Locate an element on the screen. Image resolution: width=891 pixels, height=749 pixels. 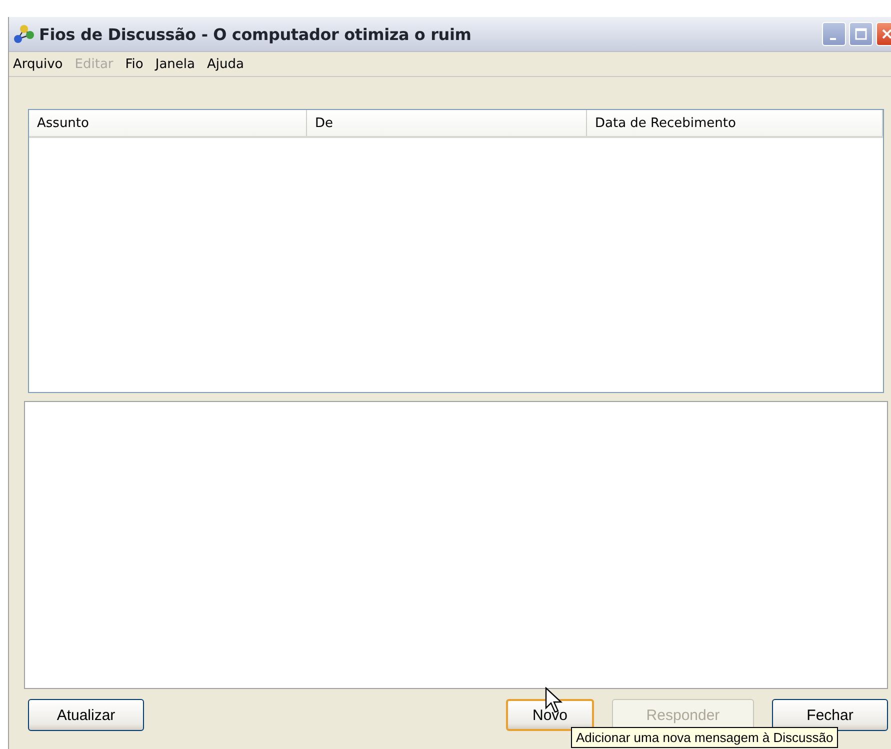
maximize-icon is located at coordinates (861, 34).